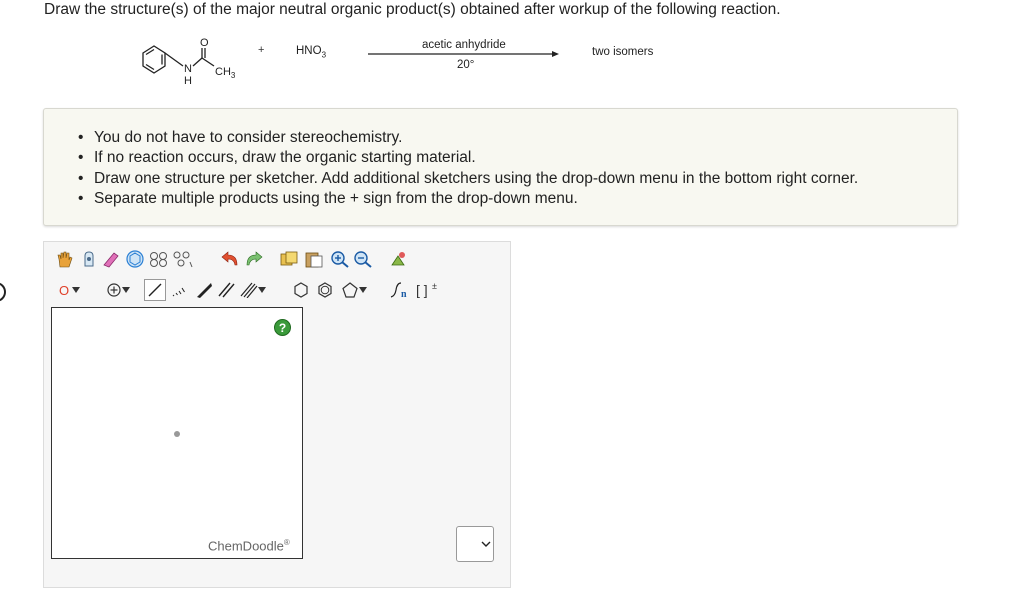 This screenshot has height=596, width=1024. Describe the element at coordinates (466, 65) in the screenshot. I see `condition-temperature: 20°` at that location.